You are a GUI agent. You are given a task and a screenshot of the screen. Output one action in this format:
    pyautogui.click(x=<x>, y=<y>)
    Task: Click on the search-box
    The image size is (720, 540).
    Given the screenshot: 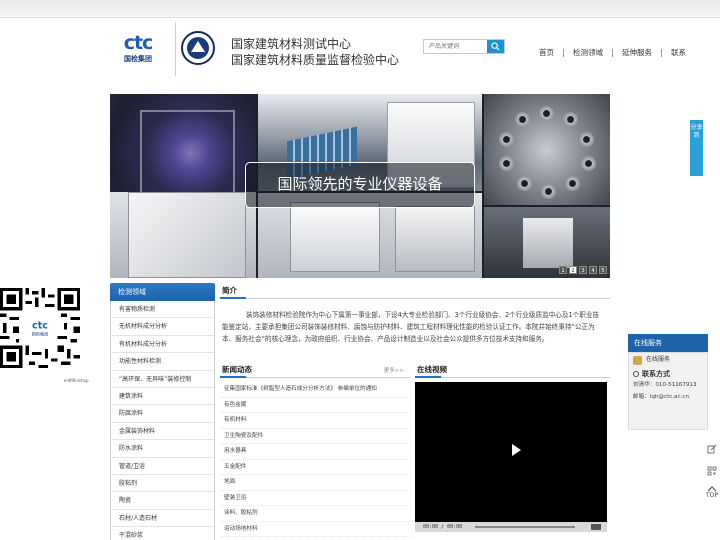 What is the action you would take?
    pyautogui.click(x=464, y=46)
    